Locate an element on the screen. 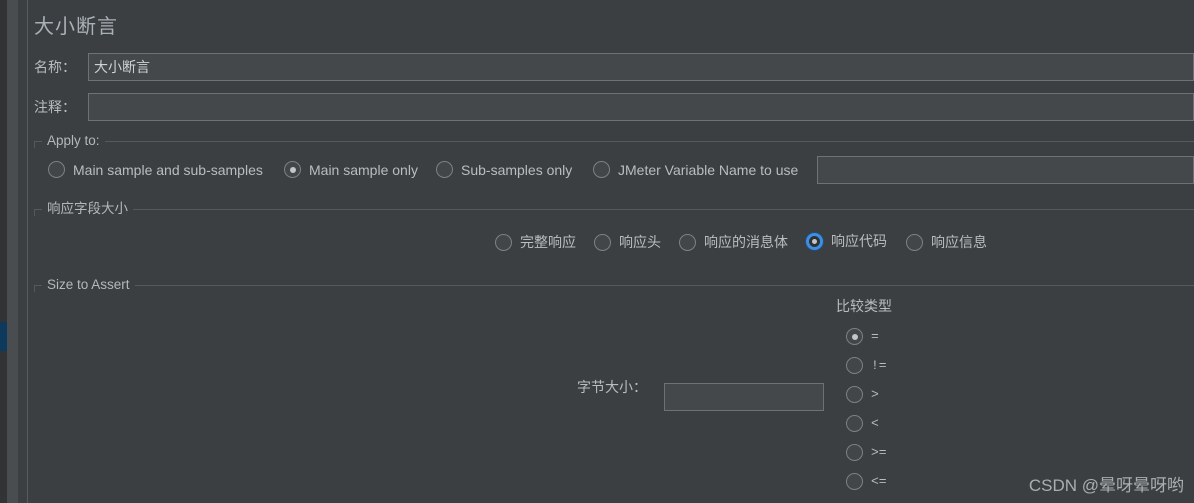 The height and width of the screenshot is (503, 1194). radio-label: 响应代码 is located at coordinates (859, 241).